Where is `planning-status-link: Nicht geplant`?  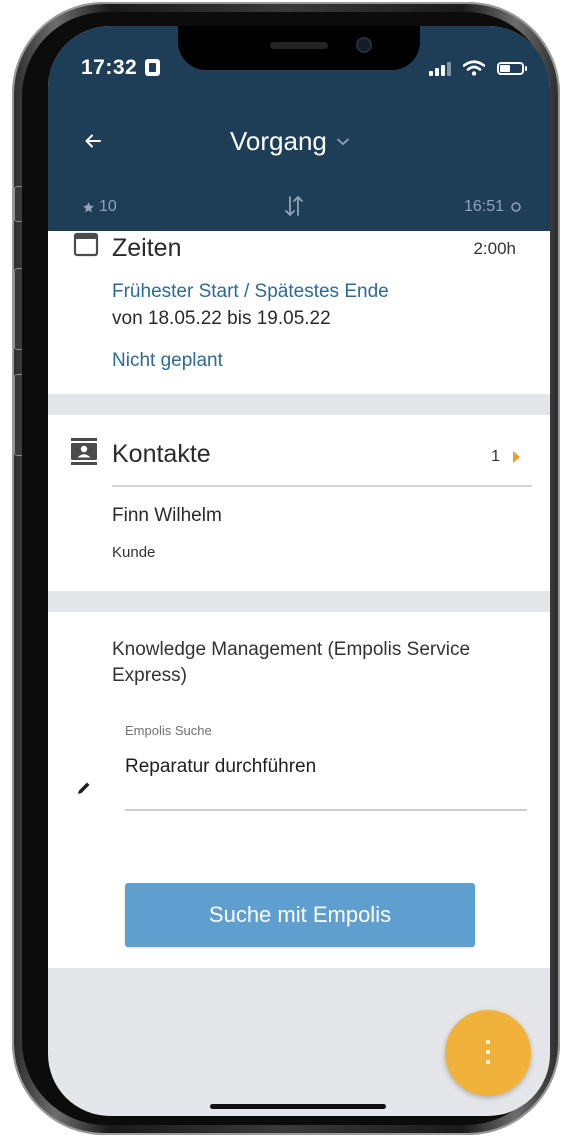
planning-status-link: Nicht geplant is located at coordinates (167, 361).